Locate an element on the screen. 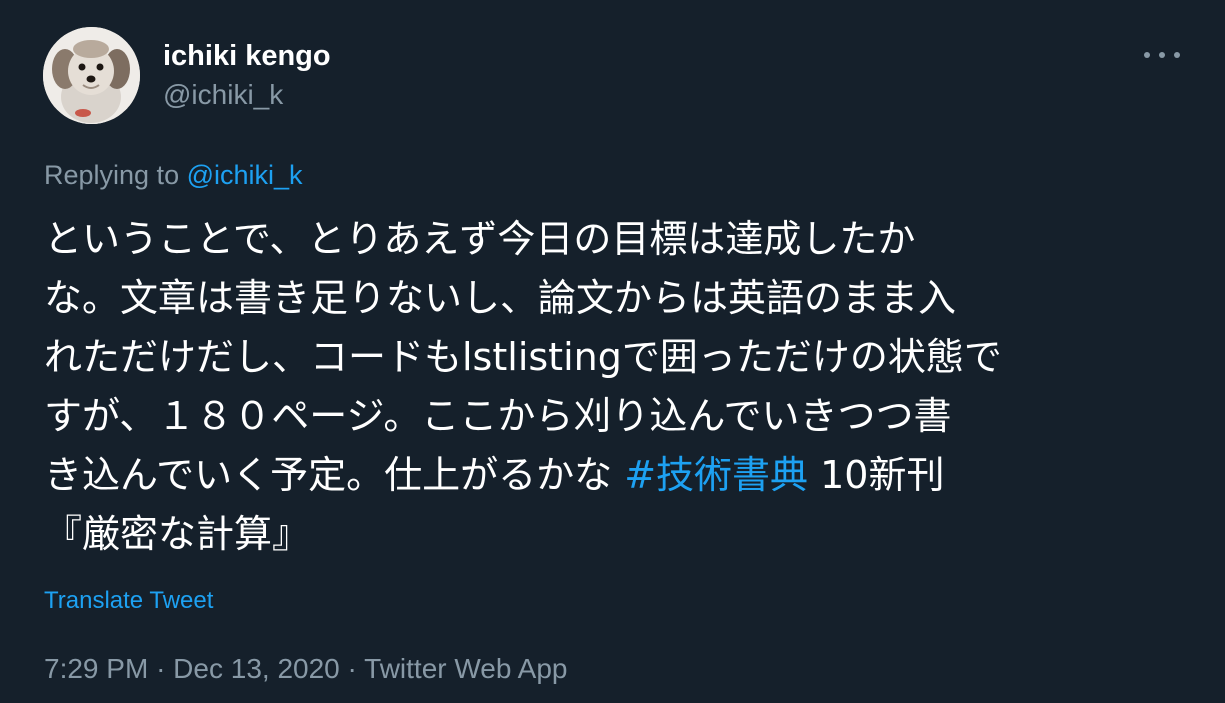 This screenshot has height=703, width=1225. hashtag-link: #技術書典 is located at coordinates (716, 475).